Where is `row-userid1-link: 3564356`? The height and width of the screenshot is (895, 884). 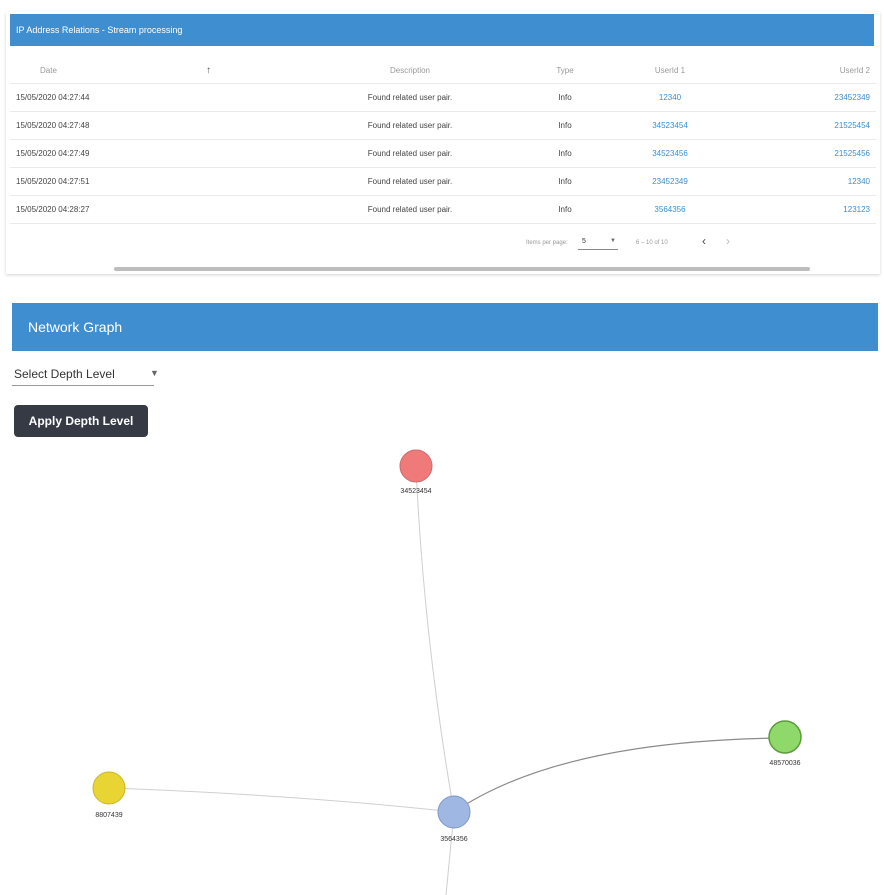
row-userid1-link: 3564356 is located at coordinates (670, 210).